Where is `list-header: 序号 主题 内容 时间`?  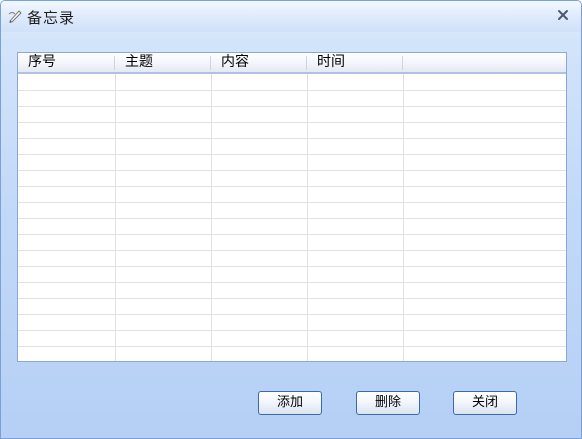 list-header: 序号 主题 内容 时间 is located at coordinates (292, 63).